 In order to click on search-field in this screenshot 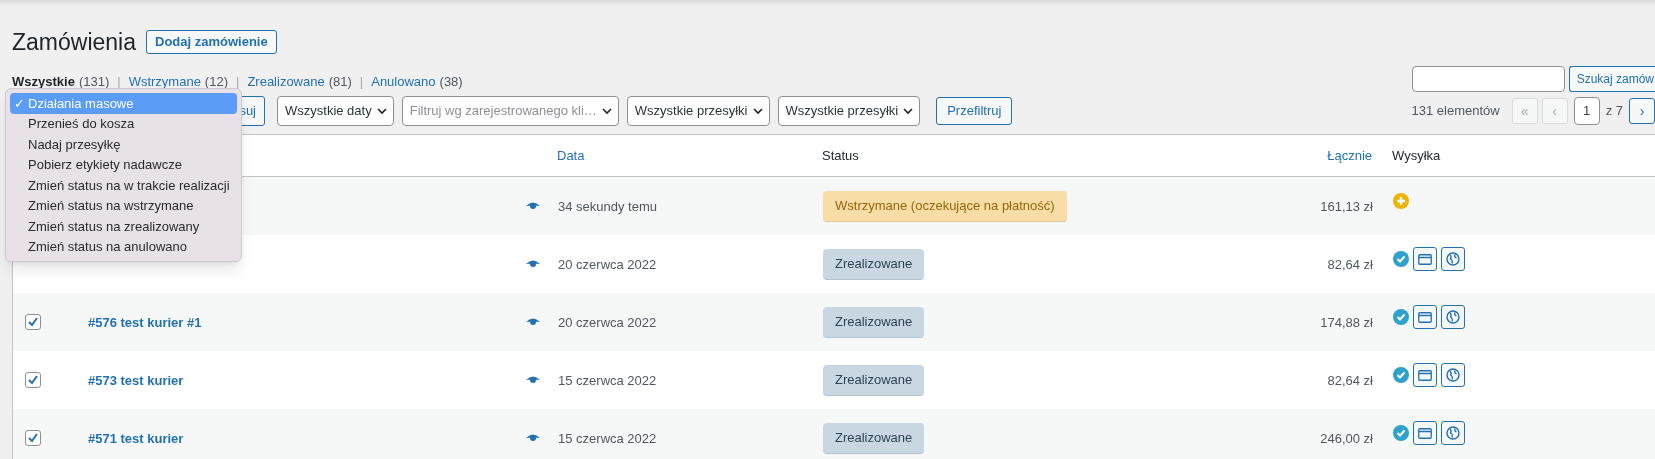, I will do `click(1488, 79)`.